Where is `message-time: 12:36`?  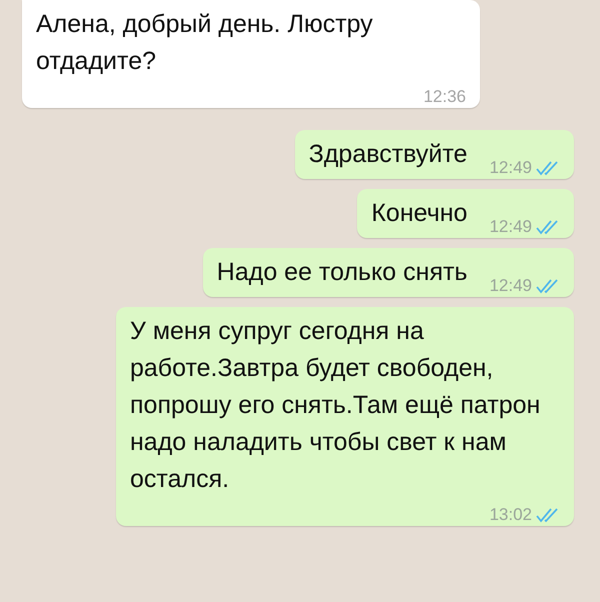 message-time: 12:36 is located at coordinates (444, 97).